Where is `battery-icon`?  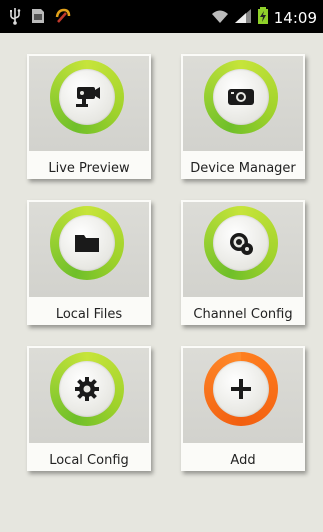 battery-icon is located at coordinates (263, 18).